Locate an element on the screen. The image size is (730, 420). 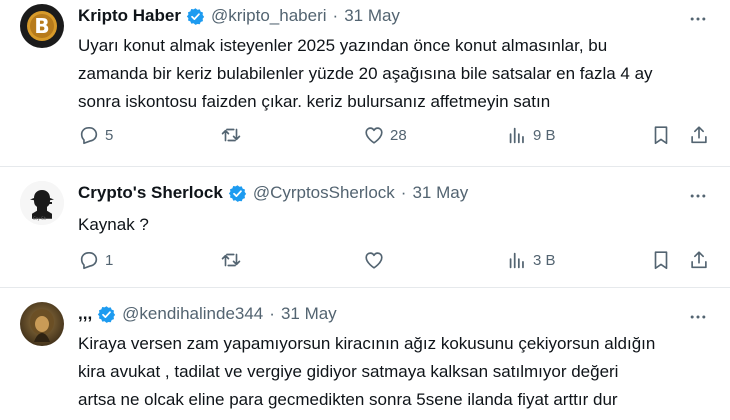
tweet-actions: 5 28 9 B is located at coordinates (398, 136).